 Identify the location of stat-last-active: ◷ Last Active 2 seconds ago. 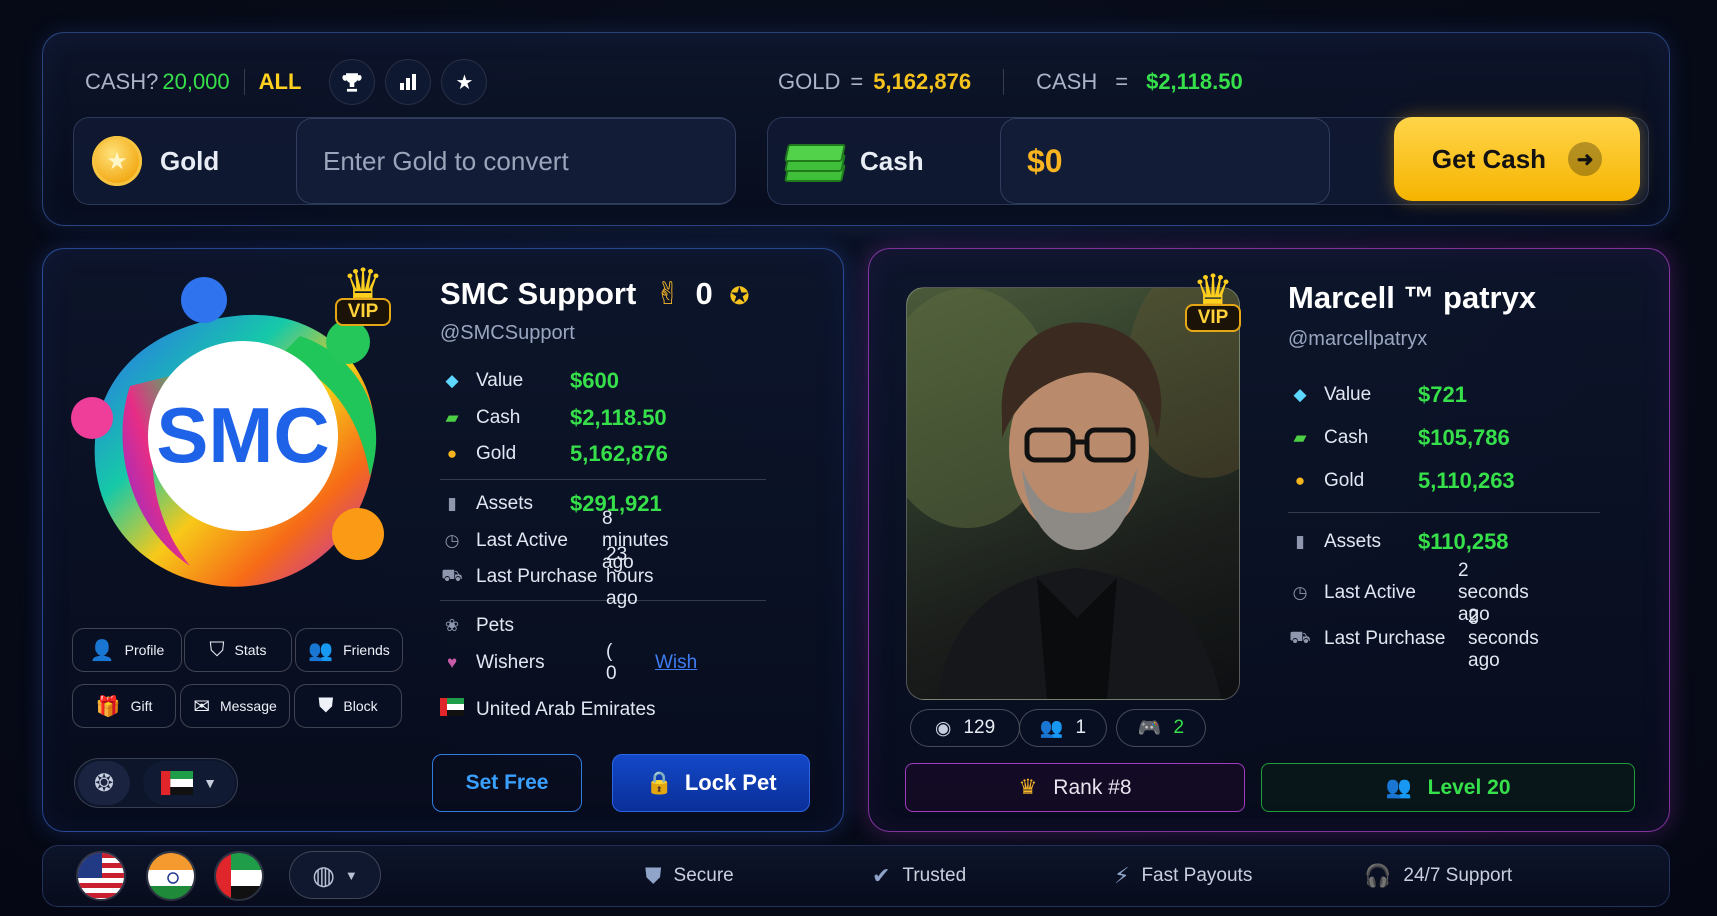
(1408, 592).